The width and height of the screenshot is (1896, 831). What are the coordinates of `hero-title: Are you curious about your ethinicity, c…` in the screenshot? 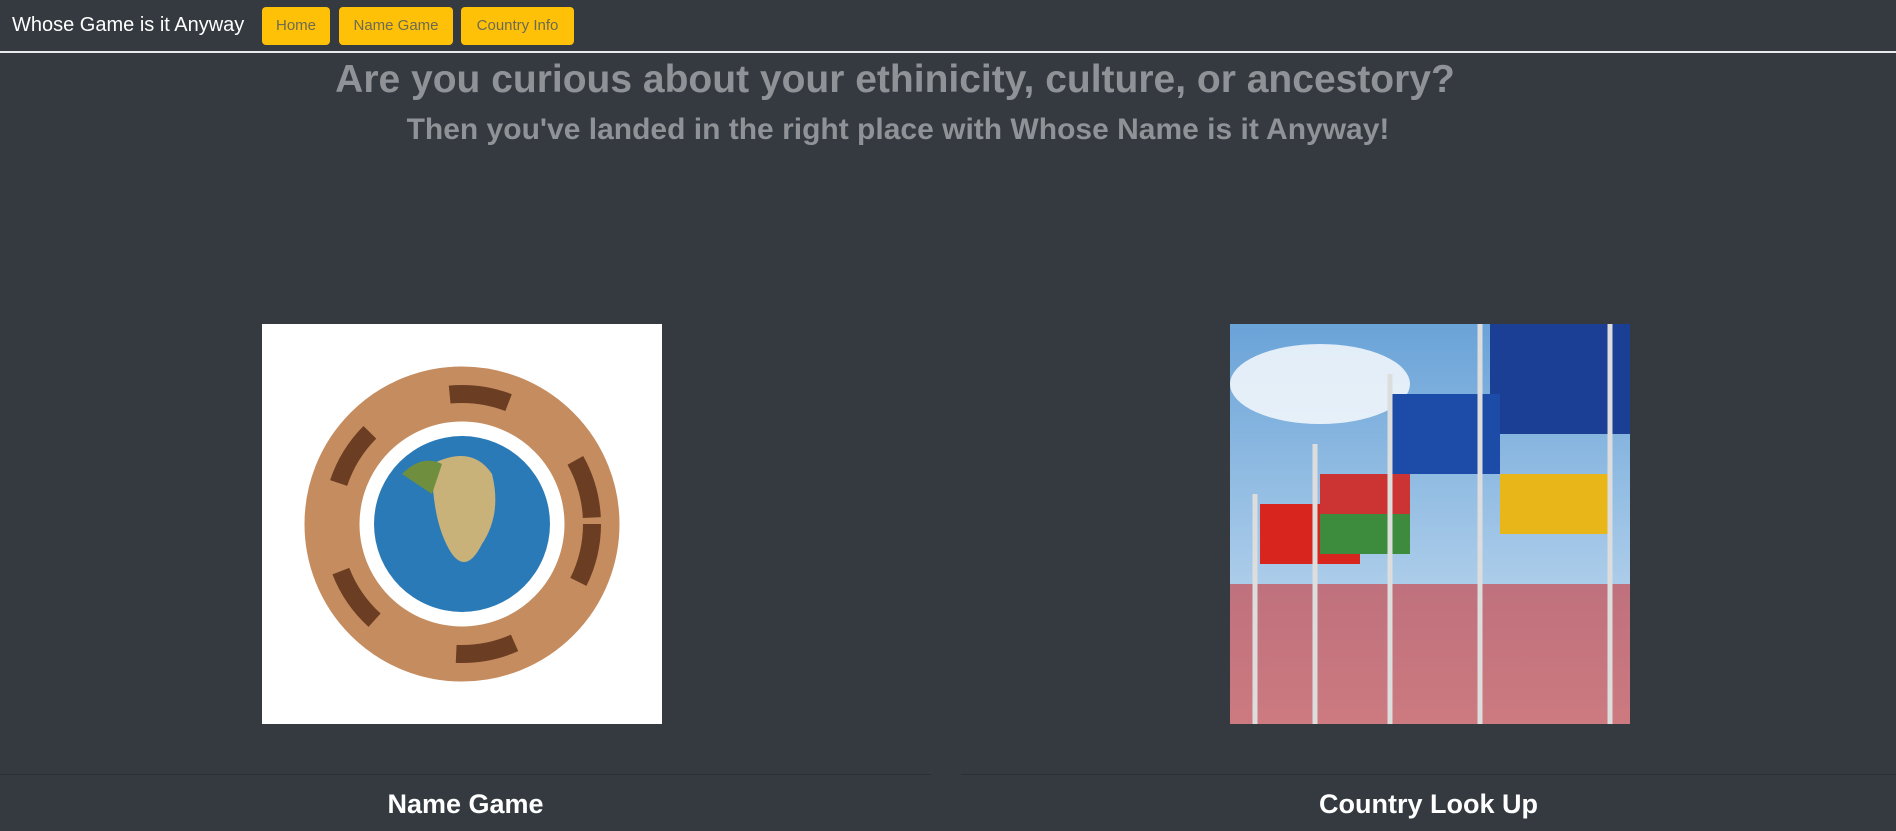 It's located at (895, 79).